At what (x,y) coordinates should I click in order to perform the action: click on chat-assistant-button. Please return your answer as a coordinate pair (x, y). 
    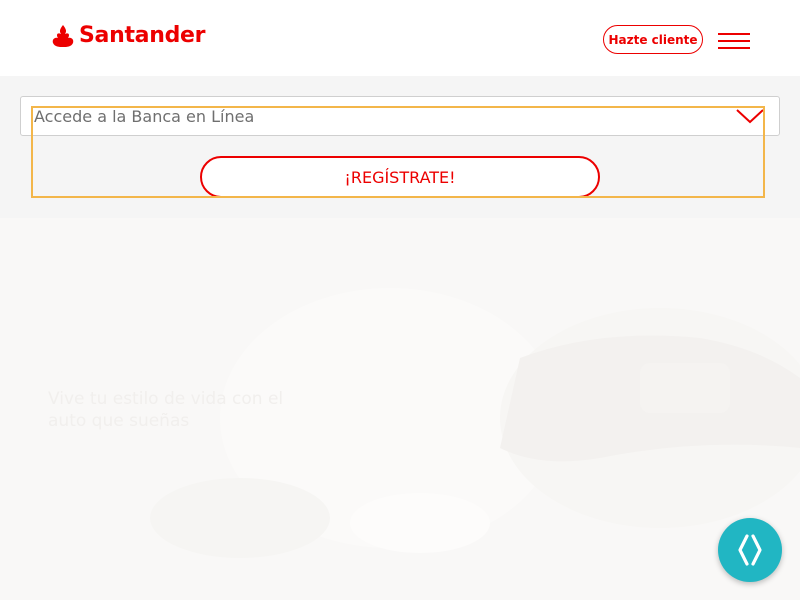
    Looking at the image, I should click on (750, 550).